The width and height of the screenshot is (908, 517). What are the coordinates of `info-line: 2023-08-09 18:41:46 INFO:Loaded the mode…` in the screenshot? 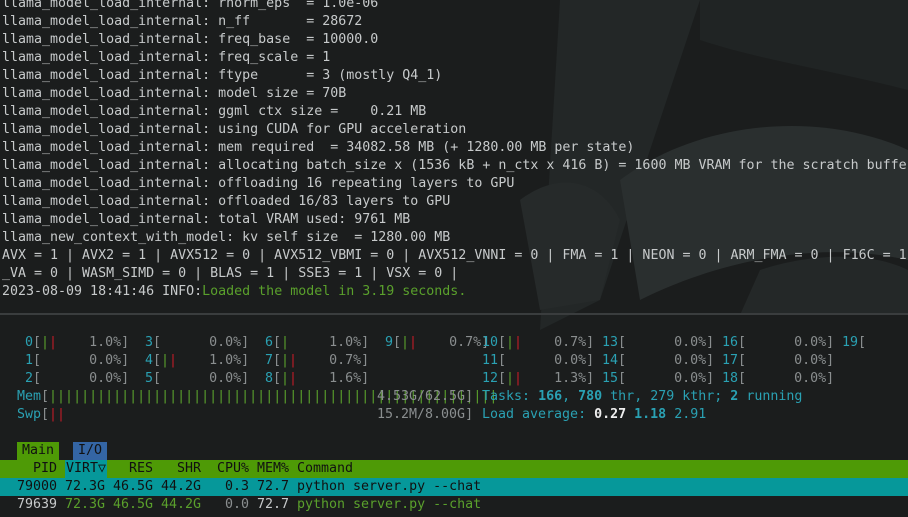 It's located at (234, 292).